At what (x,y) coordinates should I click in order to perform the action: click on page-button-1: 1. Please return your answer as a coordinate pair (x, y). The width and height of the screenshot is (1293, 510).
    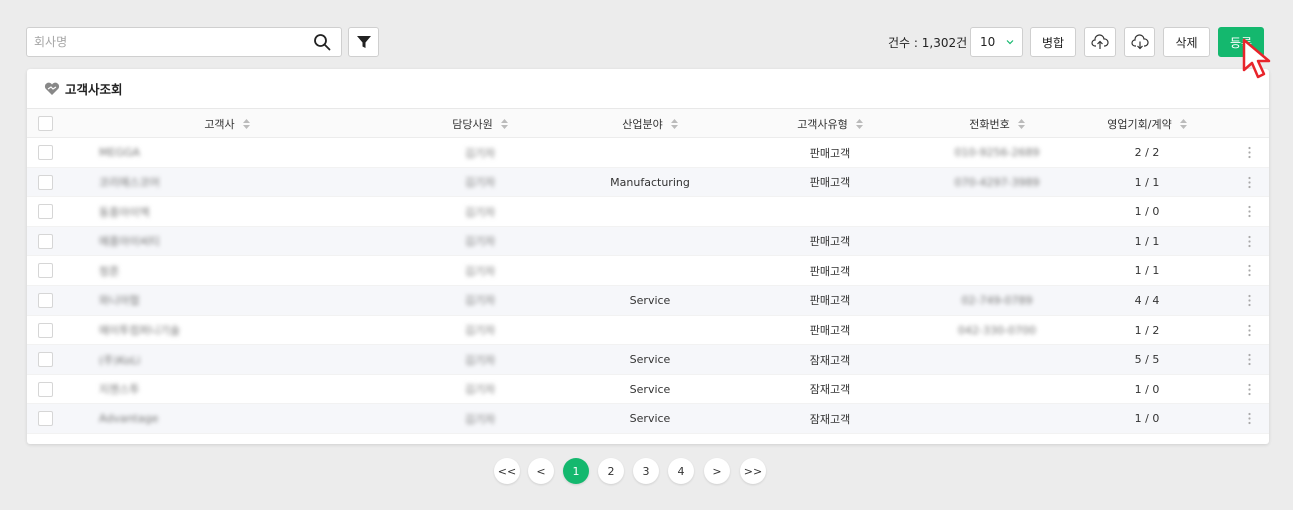
    Looking at the image, I should click on (576, 471).